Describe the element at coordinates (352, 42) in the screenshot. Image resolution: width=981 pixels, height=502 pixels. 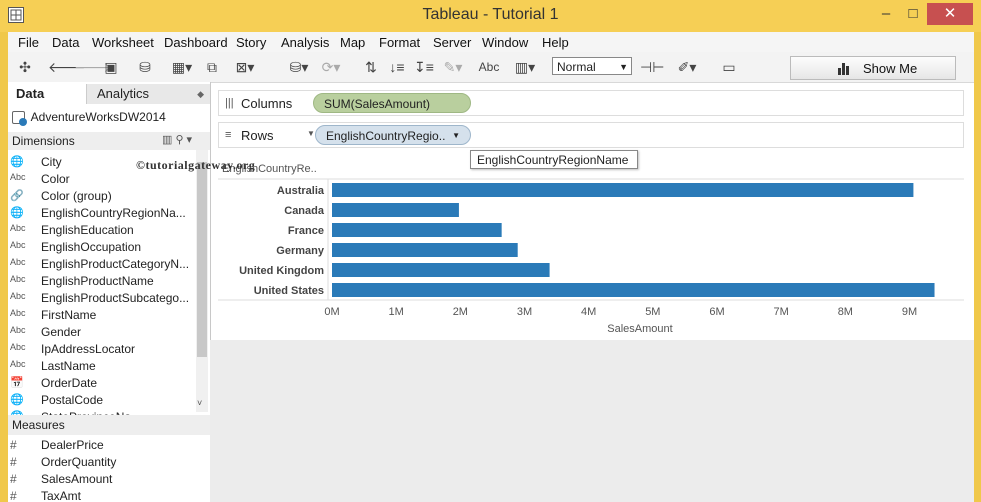
I see `menu-map: Map` at that location.